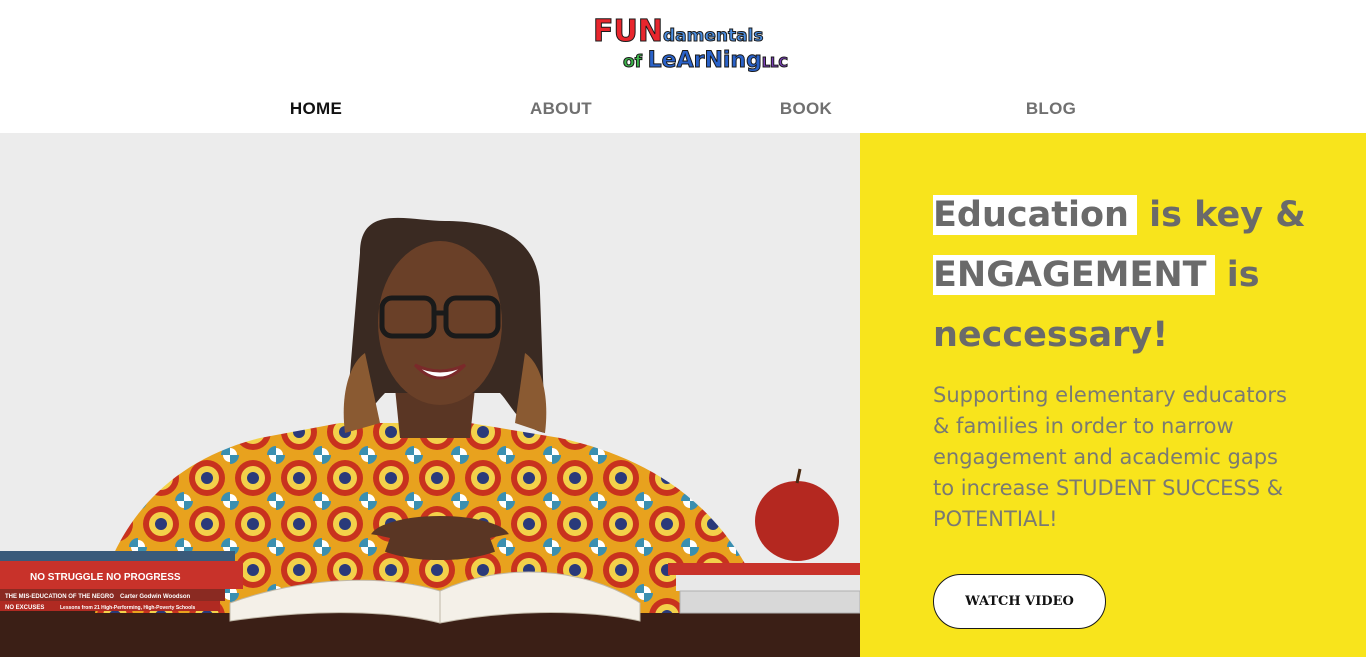  I want to click on nav-book: BOOK, so click(806, 109).